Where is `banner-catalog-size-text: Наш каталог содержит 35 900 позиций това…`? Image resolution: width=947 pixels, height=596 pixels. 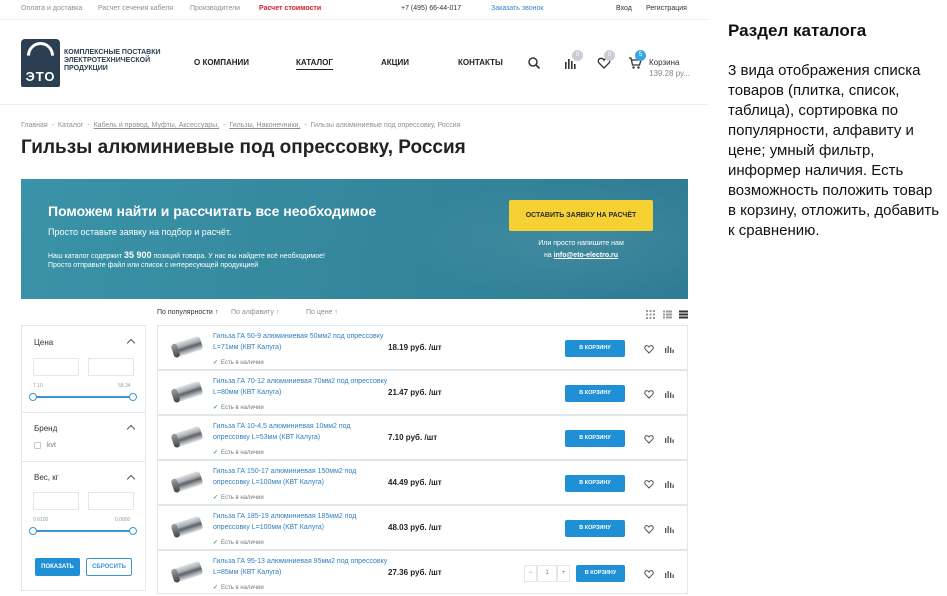 banner-catalog-size-text: Наш каталог содержит 35 900 позиций това… is located at coordinates (186, 255).